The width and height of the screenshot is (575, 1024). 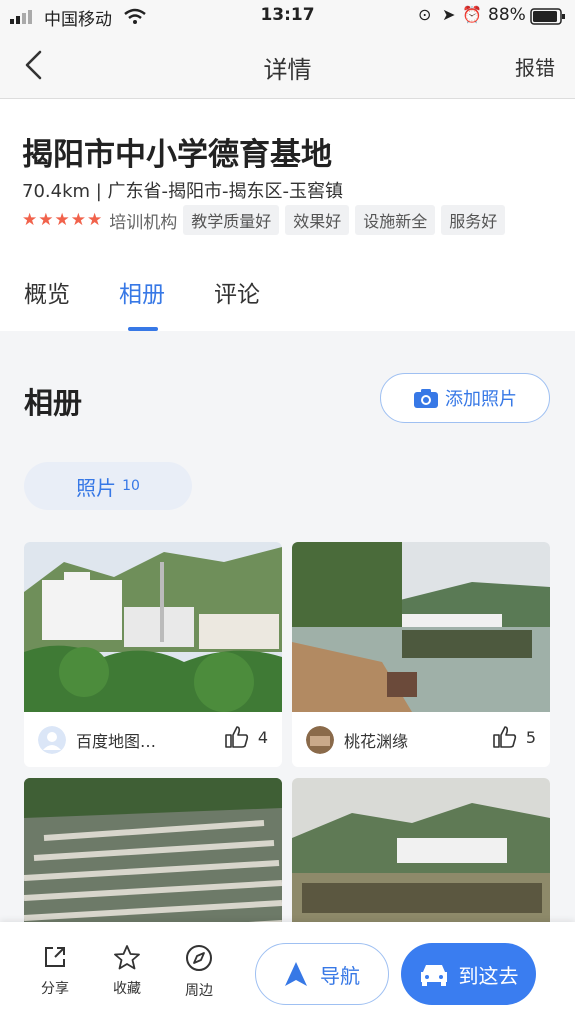 What do you see at coordinates (55, 971) in the screenshot?
I see `share-button: 分享` at bounding box center [55, 971].